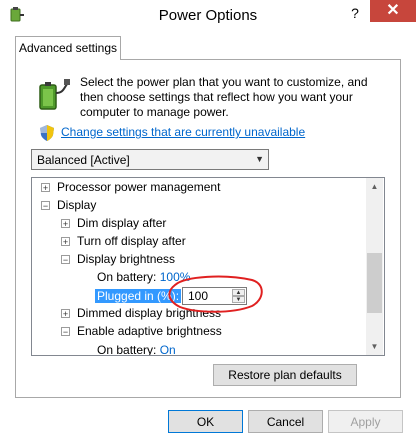 The image size is (416, 446). I want to click on cancel-button: Cancel, so click(285, 421).